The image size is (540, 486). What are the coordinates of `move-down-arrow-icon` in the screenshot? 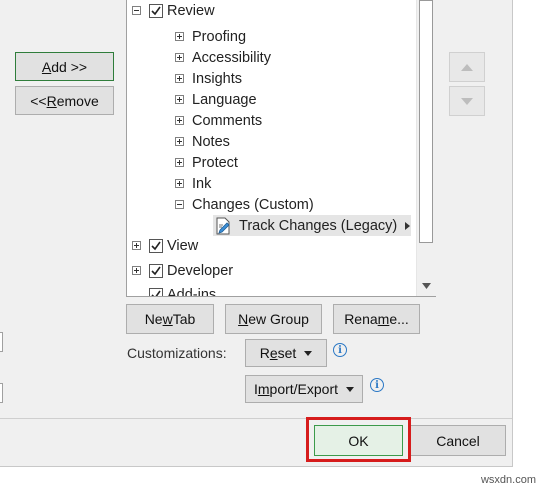 It's located at (467, 101).